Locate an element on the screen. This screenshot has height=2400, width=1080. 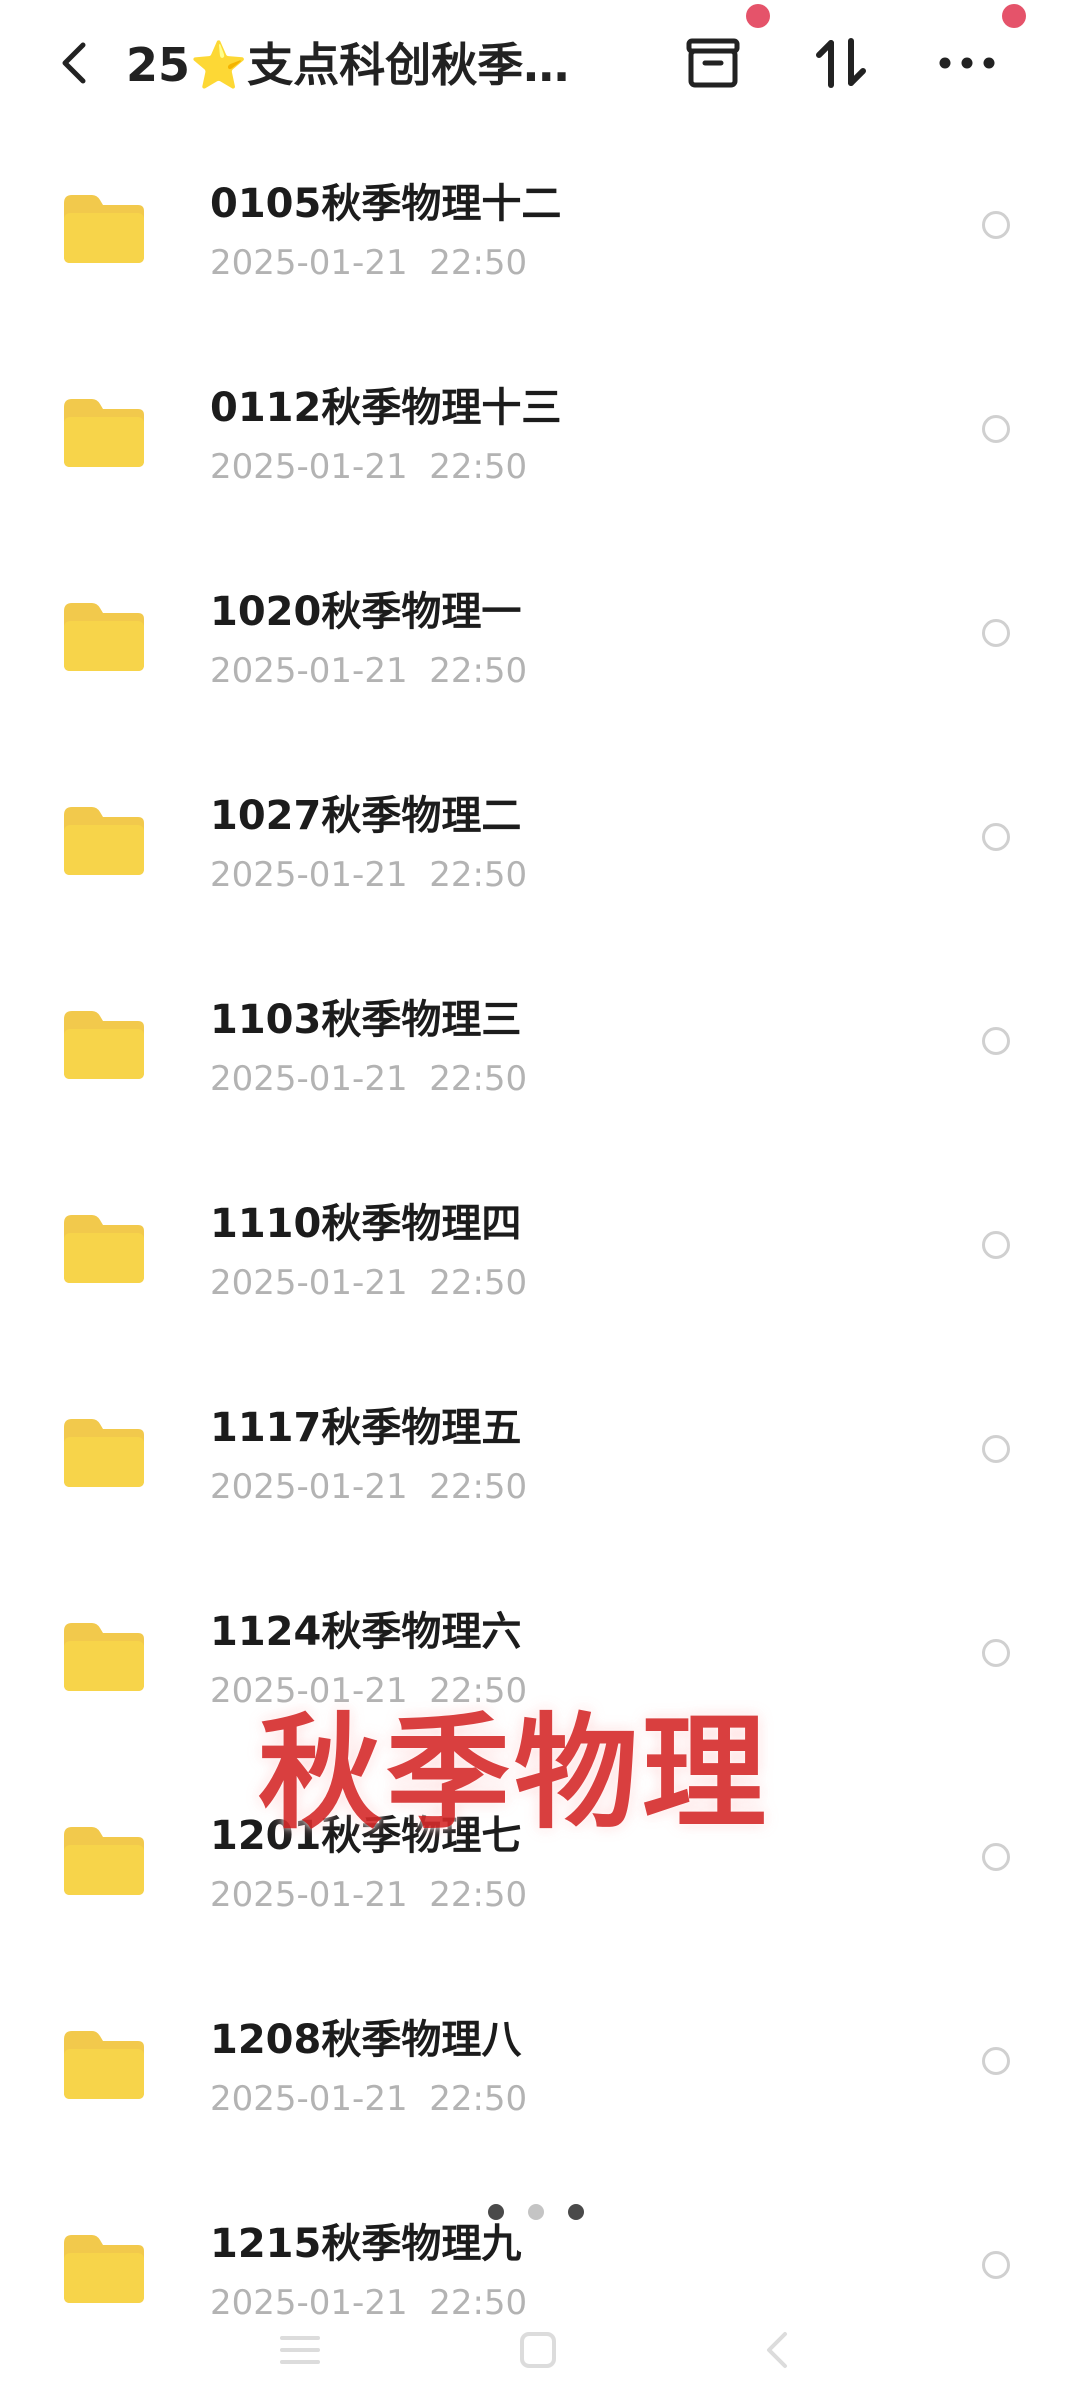
file-name: 1215秋季物理九 is located at coordinates (366, 2244).